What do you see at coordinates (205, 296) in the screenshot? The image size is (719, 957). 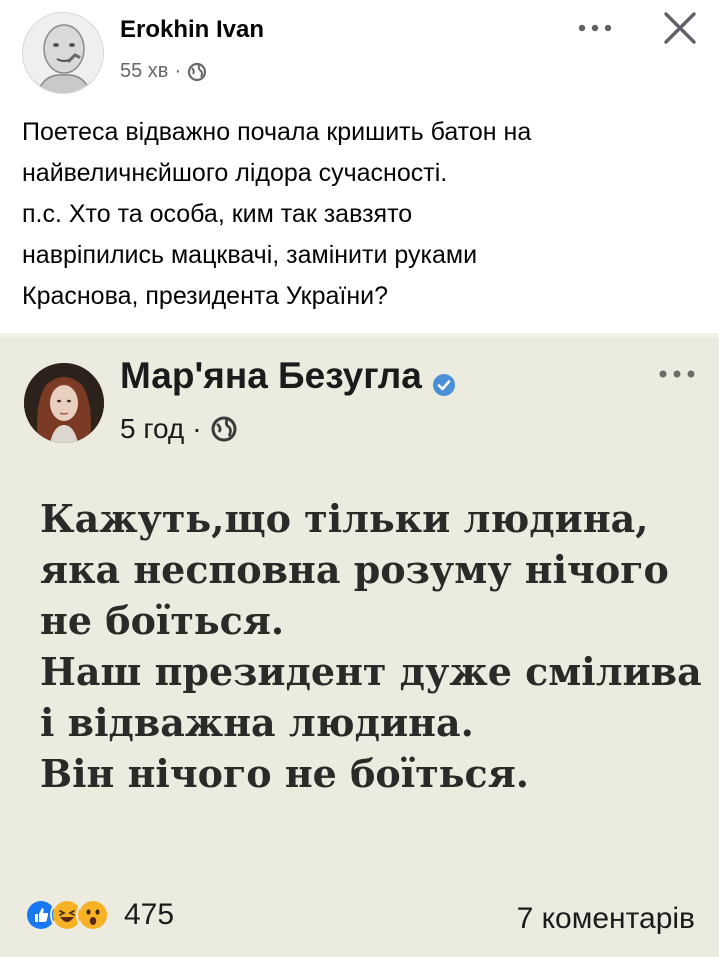 I see `post-text-line: Краснова, президента України?` at bounding box center [205, 296].